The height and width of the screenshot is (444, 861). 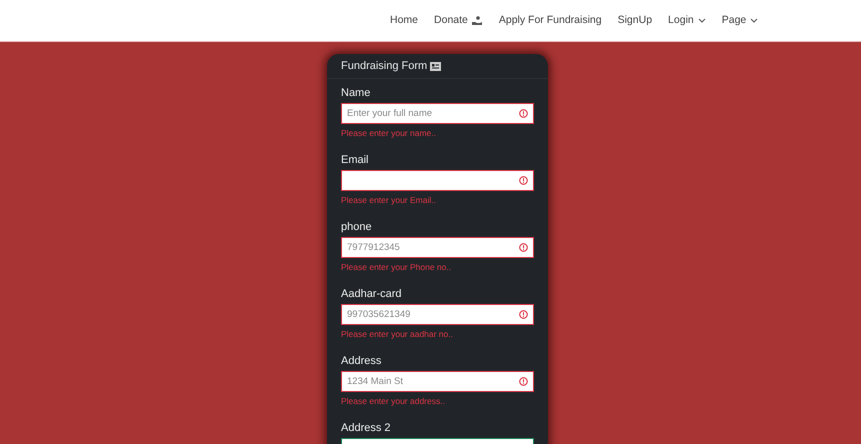 I want to click on nav-link: Page, so click(x=740, y=20).